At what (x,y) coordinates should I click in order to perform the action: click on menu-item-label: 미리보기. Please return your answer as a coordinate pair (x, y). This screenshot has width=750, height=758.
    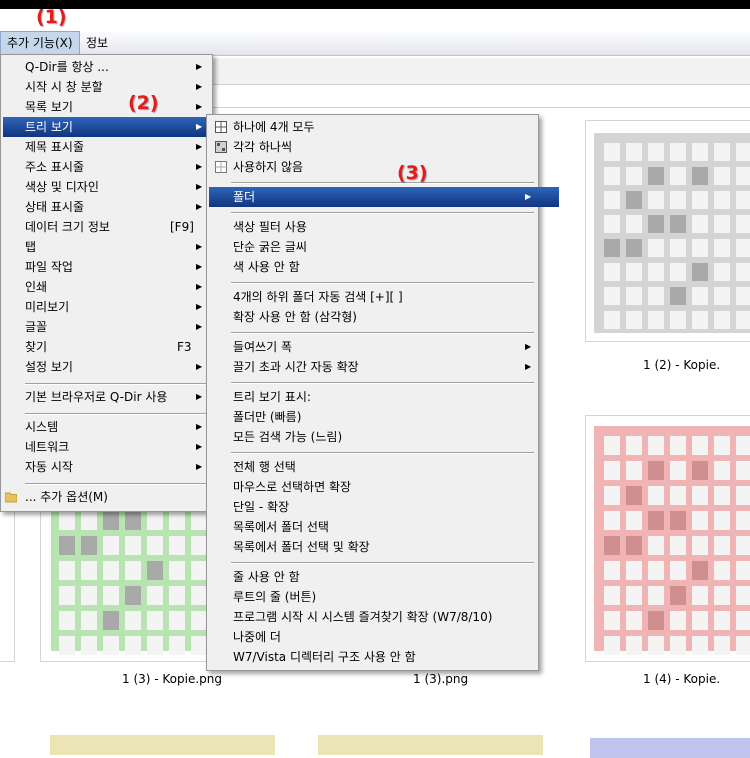
    Looking at the image, I should click on (47, 307).